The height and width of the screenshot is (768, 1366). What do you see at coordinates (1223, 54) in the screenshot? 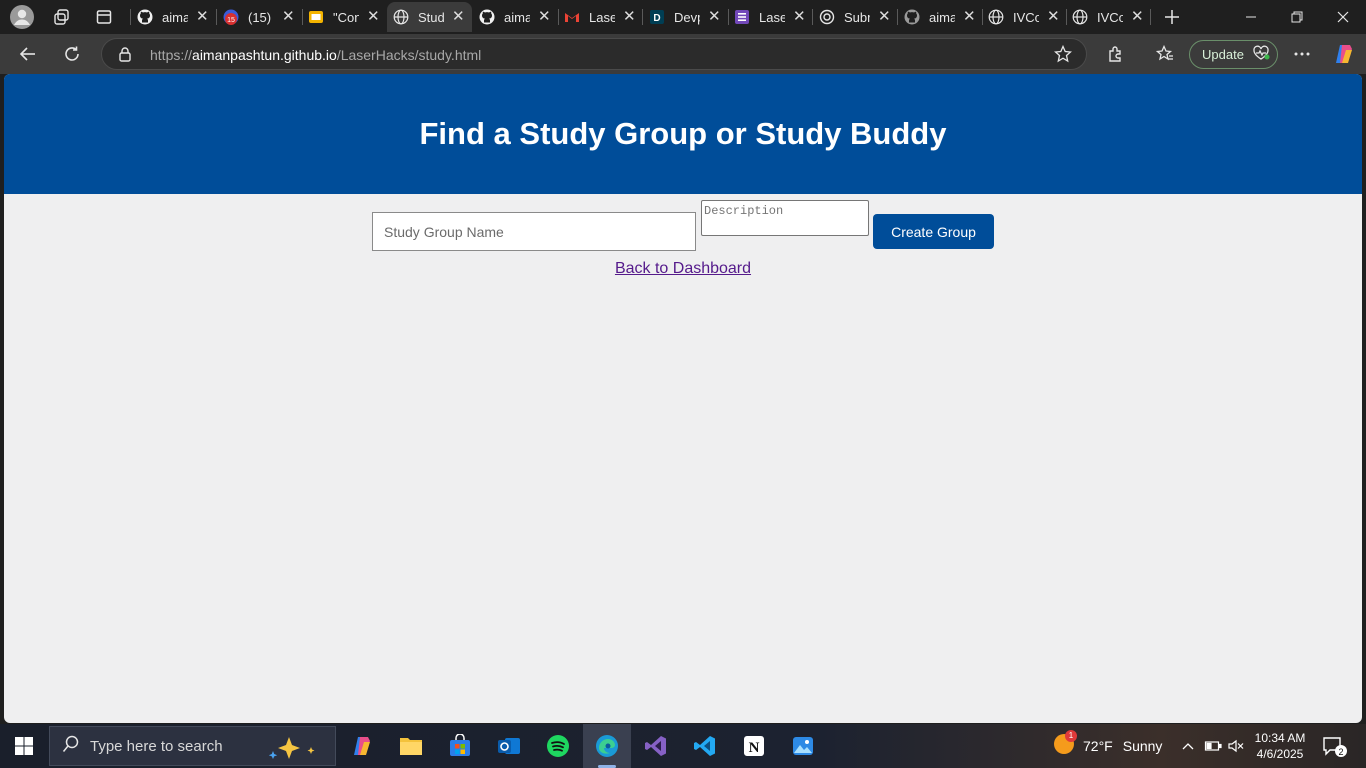
I see `update-label: Update` at bounding box center [1223, 54].